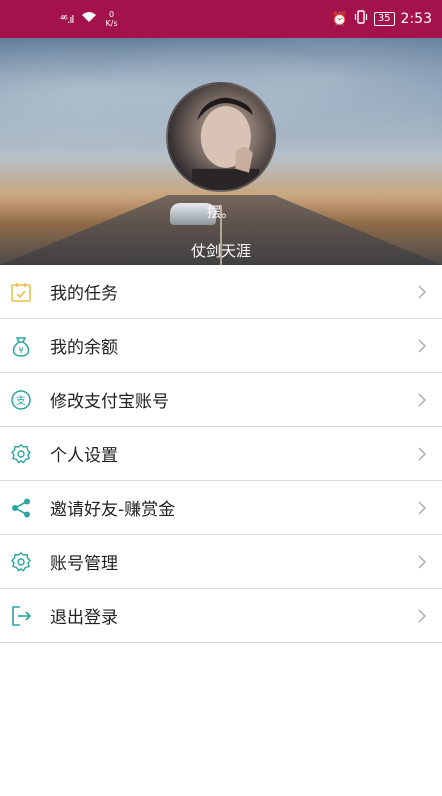  I want to click on network-speed: 0 K/s, so click(111, 19).